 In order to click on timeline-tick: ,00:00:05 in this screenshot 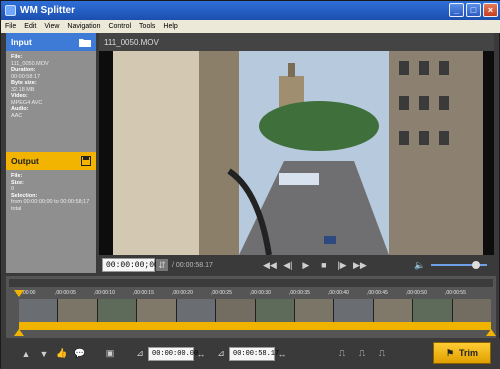, I will do `click(65, 293)`.